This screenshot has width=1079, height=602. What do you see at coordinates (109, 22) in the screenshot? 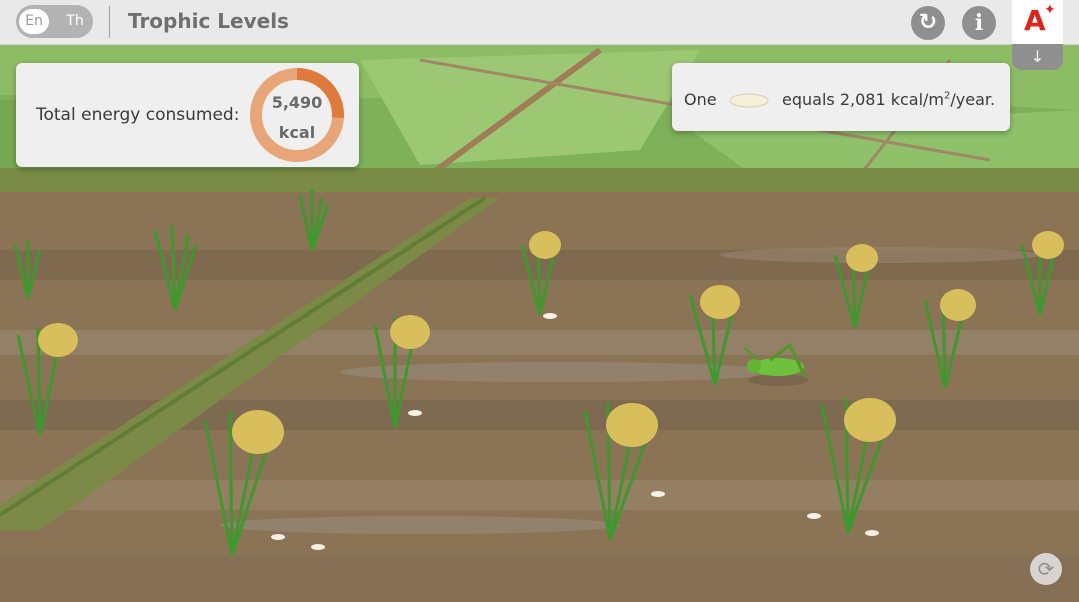
I see `divider` at bounding box center [109, 22].